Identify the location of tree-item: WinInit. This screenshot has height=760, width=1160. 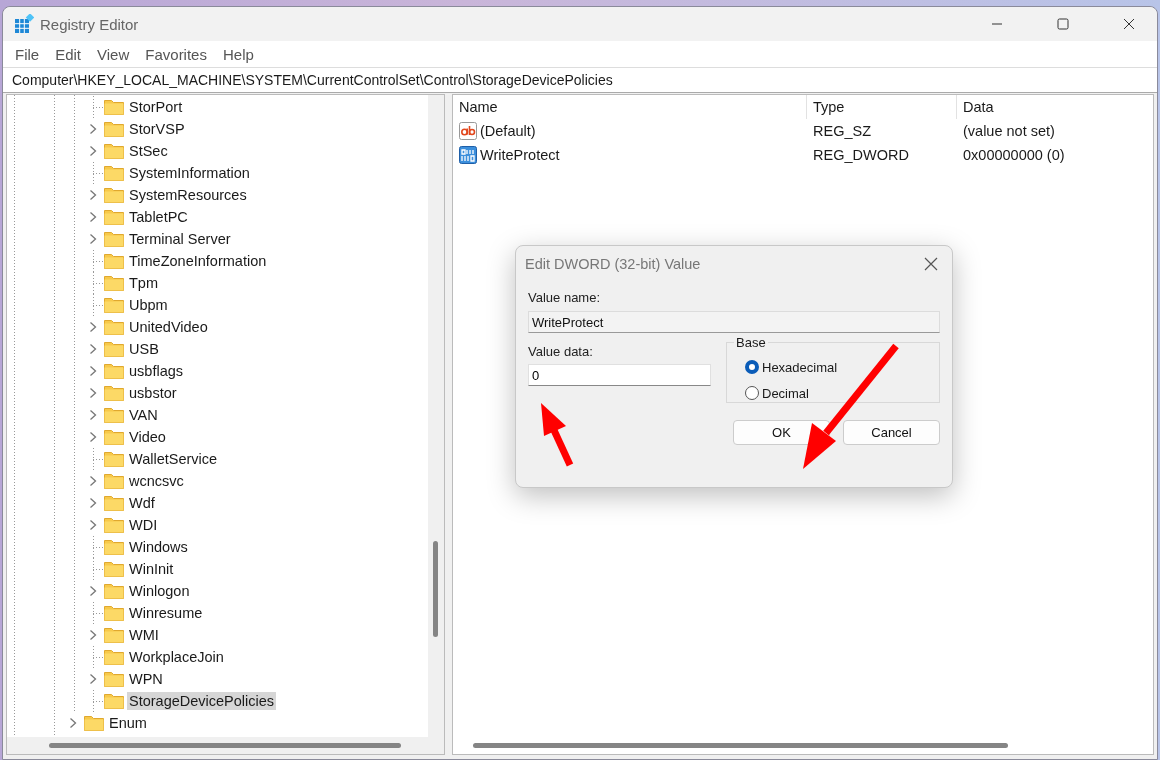
(151, 569).